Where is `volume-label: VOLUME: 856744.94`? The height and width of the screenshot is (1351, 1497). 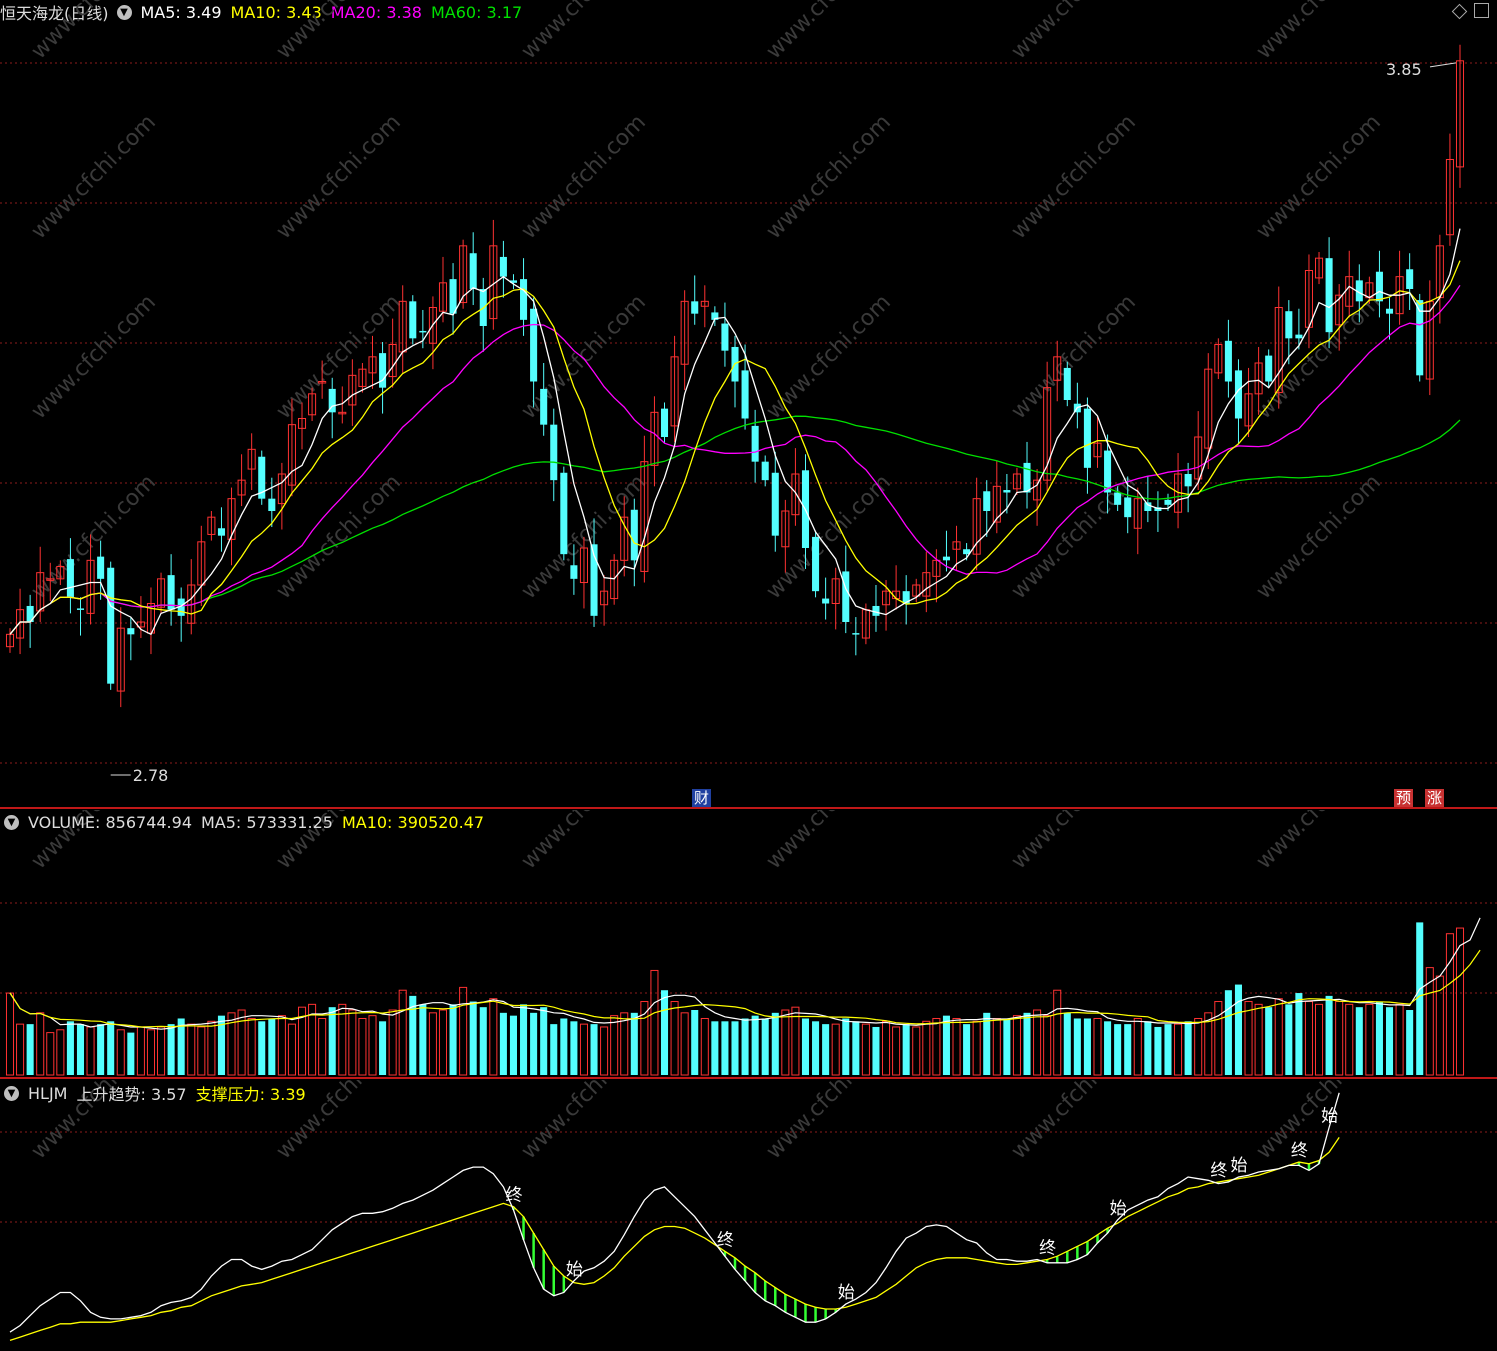
volume-label: VOLUME: 856744.94 is located at coordinates (110, 822).